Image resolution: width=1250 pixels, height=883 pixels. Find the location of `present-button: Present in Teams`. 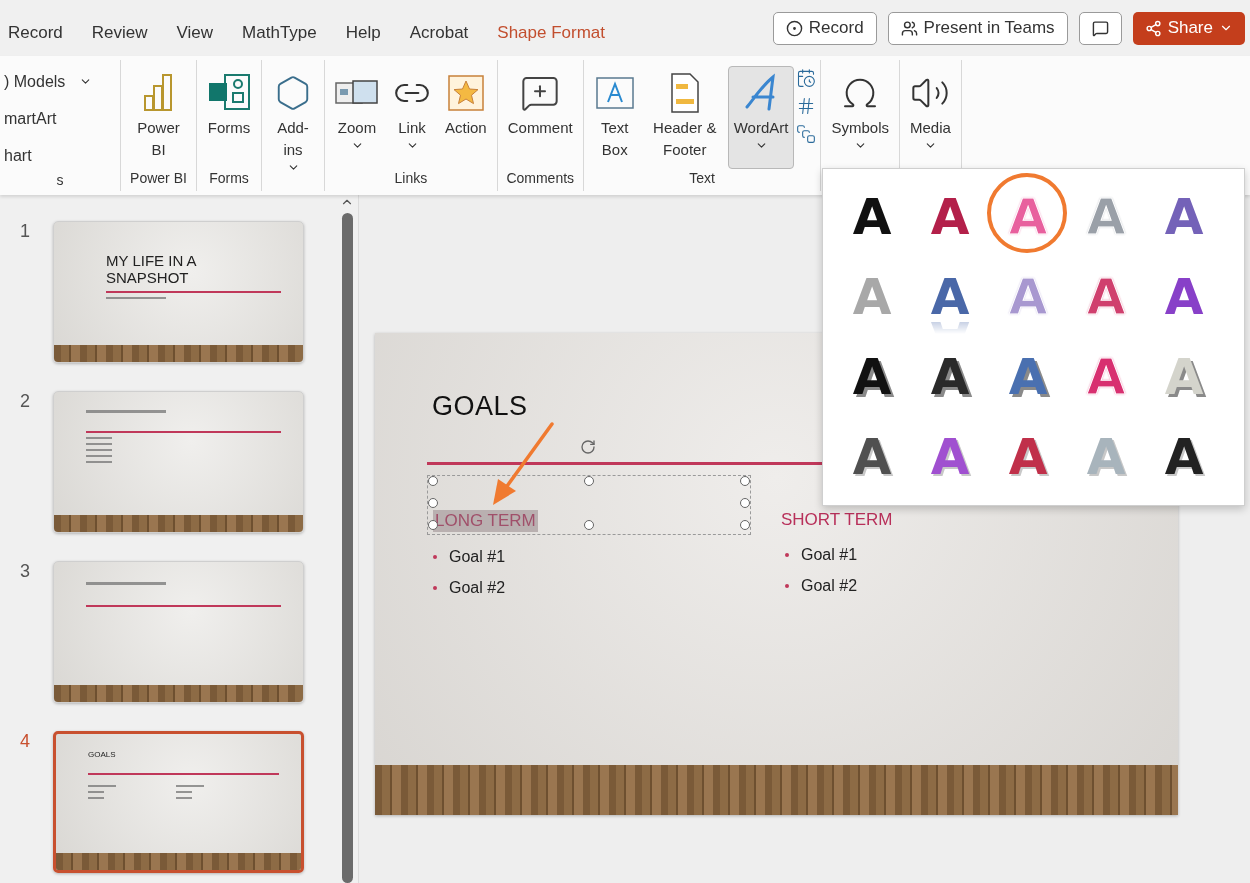

present-button: Present in Teams is located at coordinates (977, 28).